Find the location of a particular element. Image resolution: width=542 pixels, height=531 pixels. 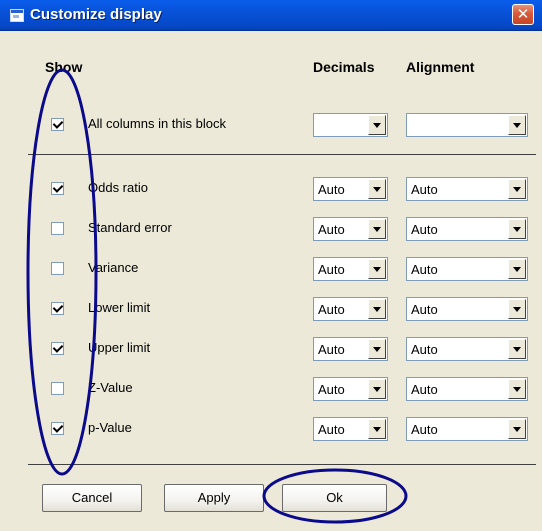

window-title: Customize display is located at coordinates (96, 14).